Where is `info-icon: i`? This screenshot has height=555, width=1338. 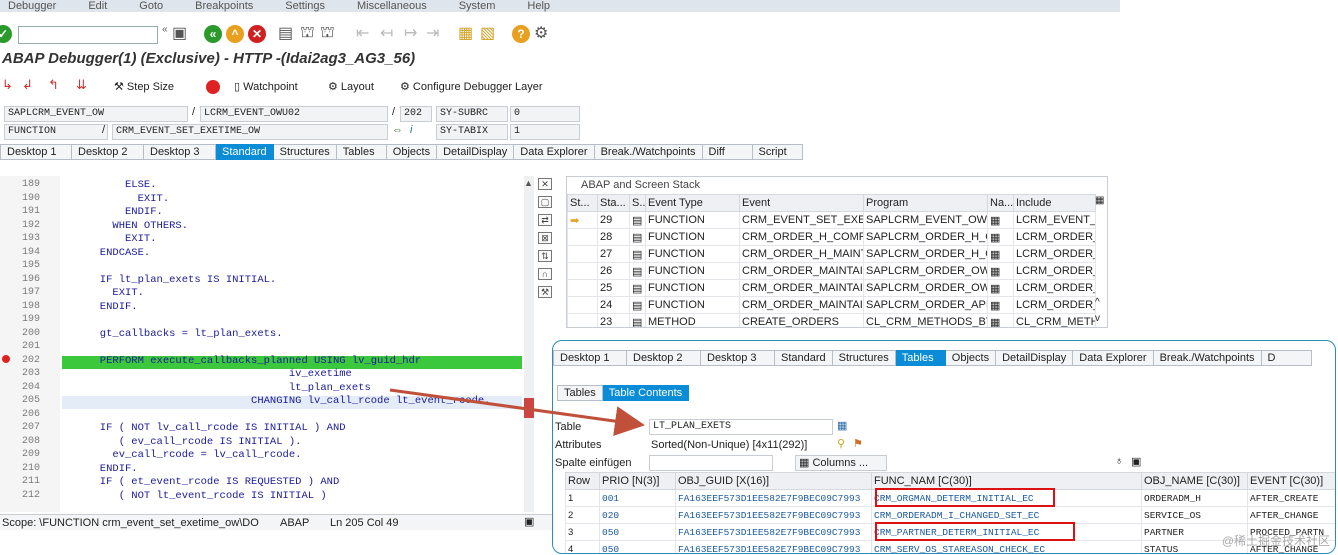
info-icon: i is located at coordinates (411, 130).